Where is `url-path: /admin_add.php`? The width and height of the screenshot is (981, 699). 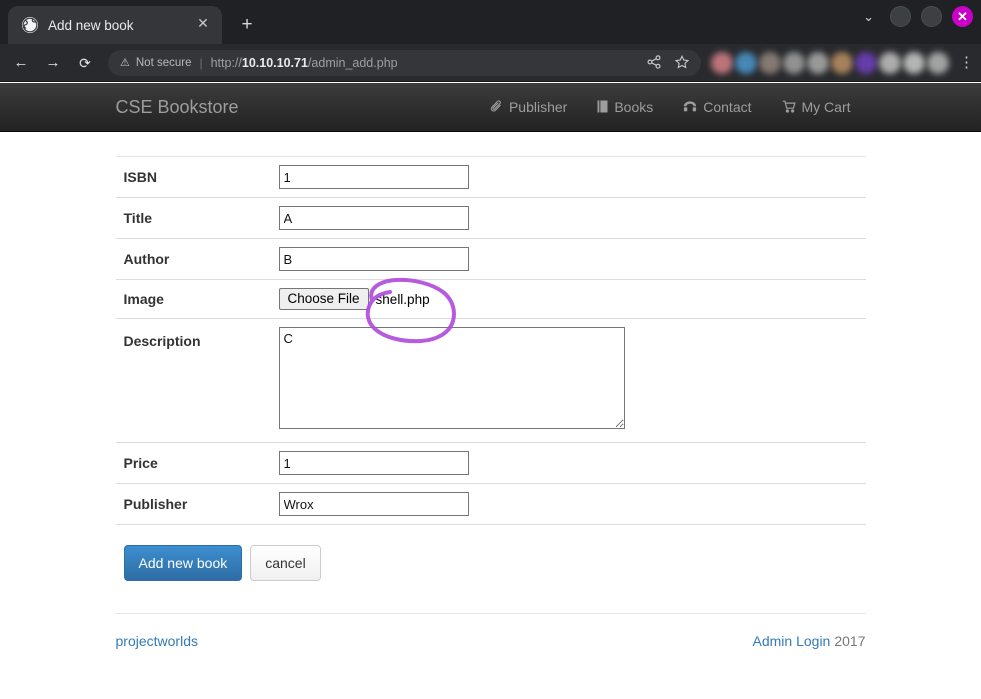 url-path: /admin_add.php is located at coordinates (352, 62).